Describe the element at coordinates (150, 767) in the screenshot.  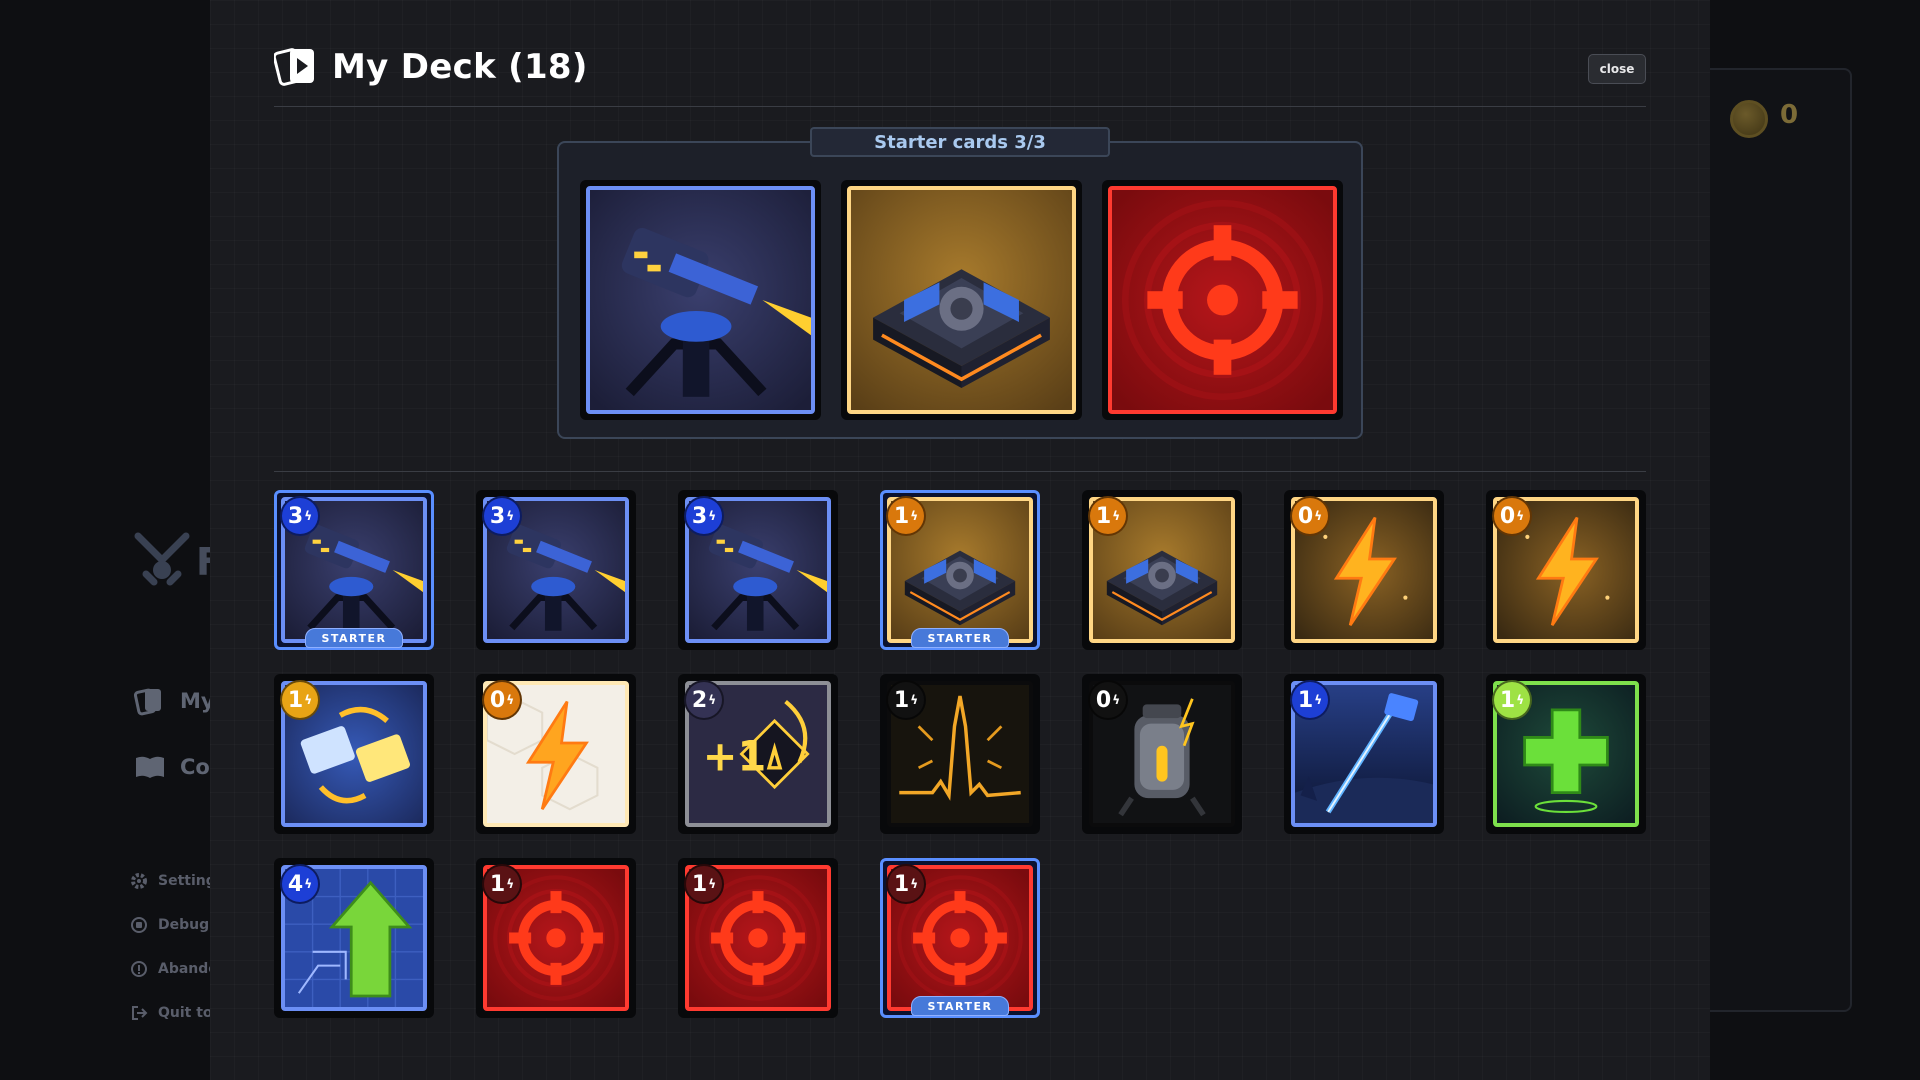
I see `book-icon` at that location.